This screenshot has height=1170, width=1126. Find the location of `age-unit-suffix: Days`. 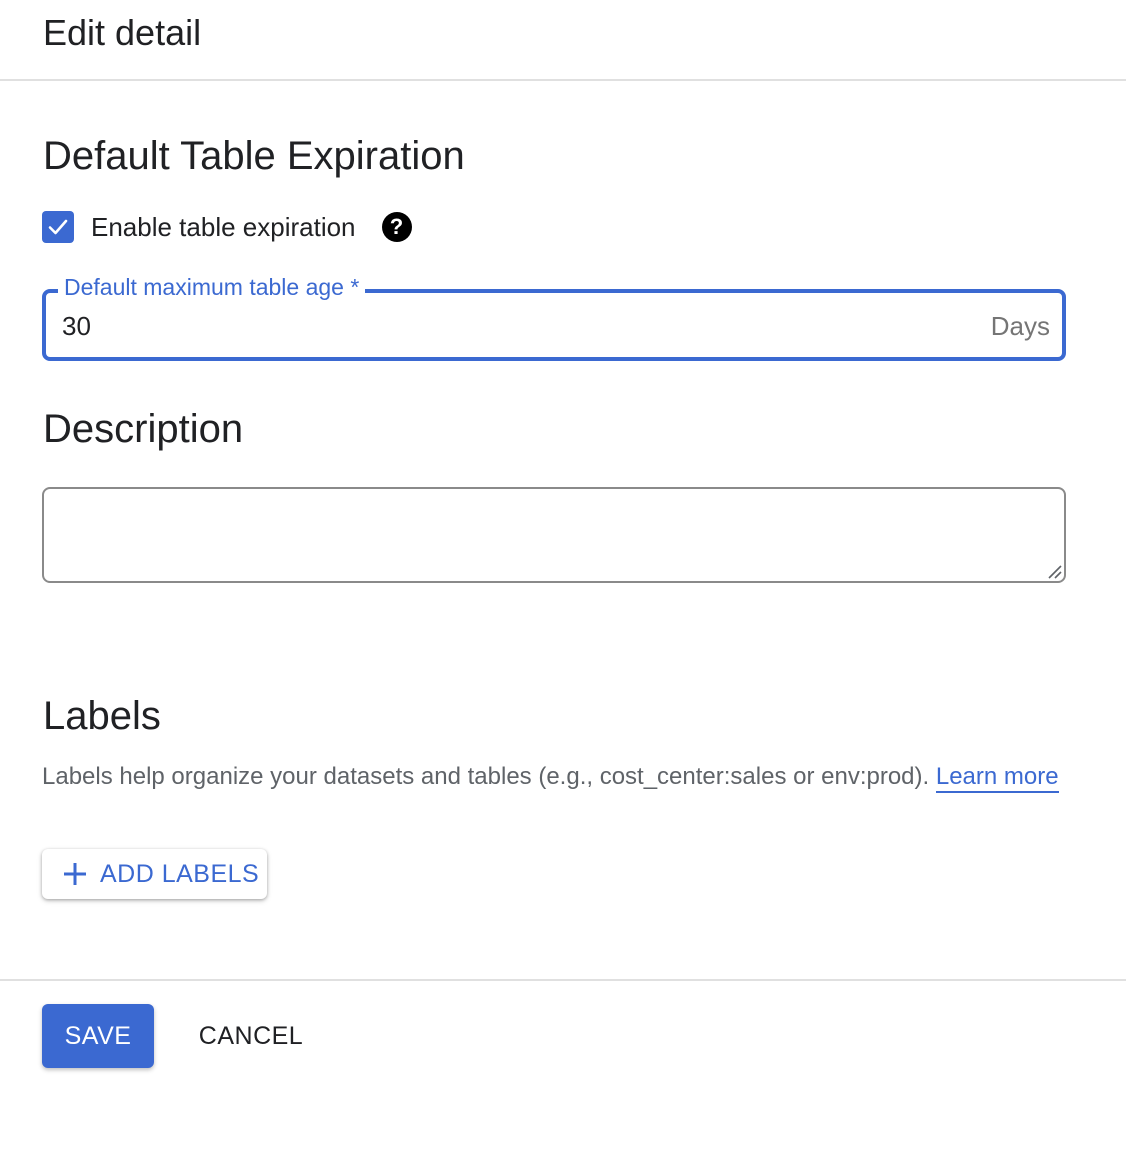

age-unit-suffix: Days is located at coordinates (1020, 326).